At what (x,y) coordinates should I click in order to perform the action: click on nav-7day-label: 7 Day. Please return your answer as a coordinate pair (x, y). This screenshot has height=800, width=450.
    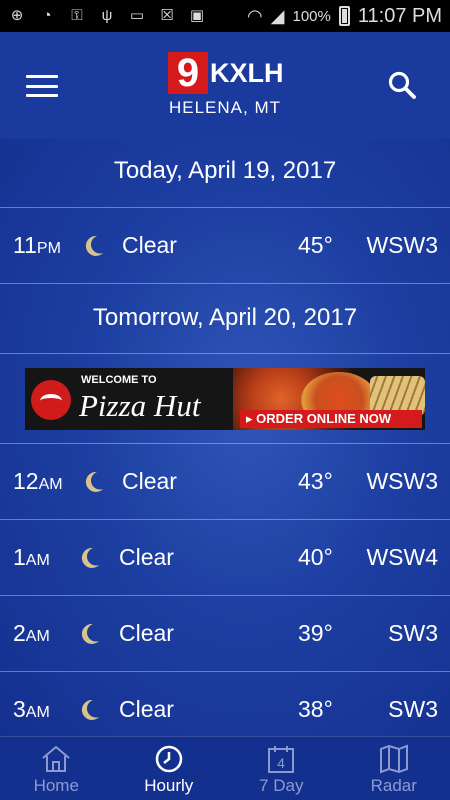
    Looking at the image, I should click on (281, 785).